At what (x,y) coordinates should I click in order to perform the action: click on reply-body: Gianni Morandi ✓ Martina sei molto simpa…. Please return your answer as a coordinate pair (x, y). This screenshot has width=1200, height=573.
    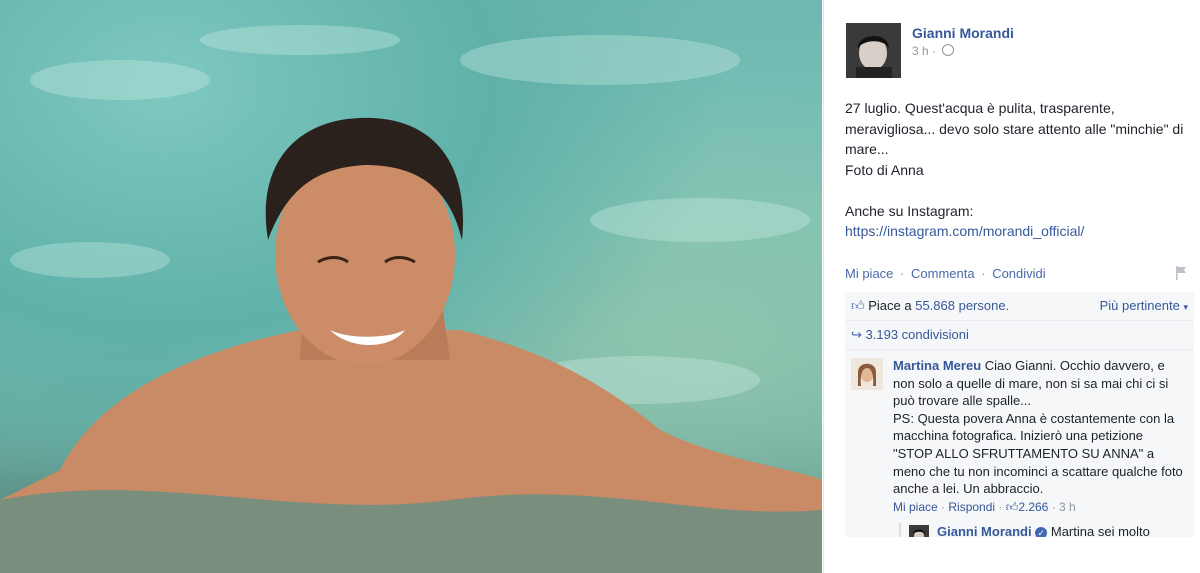
    Looking at the image, I should click on (1062, 530).